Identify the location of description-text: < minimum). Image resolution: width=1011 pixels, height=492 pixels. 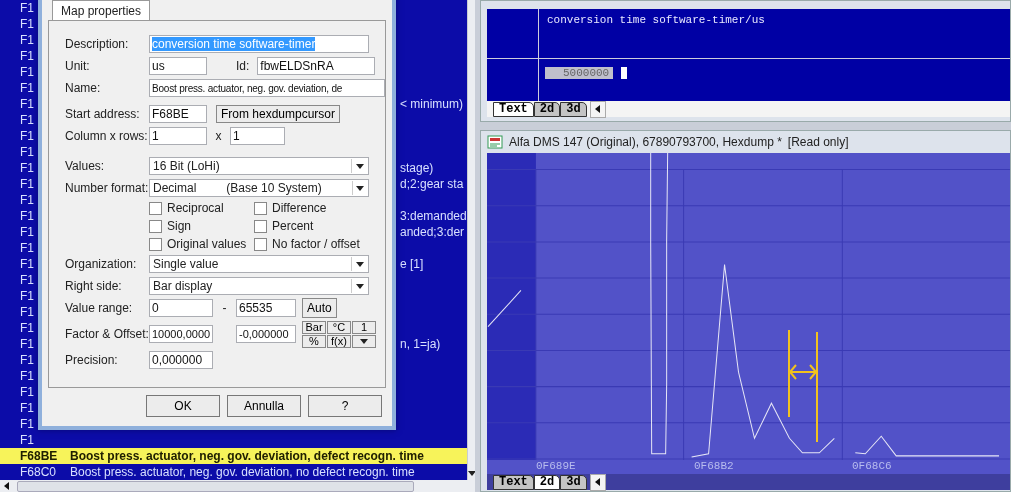
(431, 104).